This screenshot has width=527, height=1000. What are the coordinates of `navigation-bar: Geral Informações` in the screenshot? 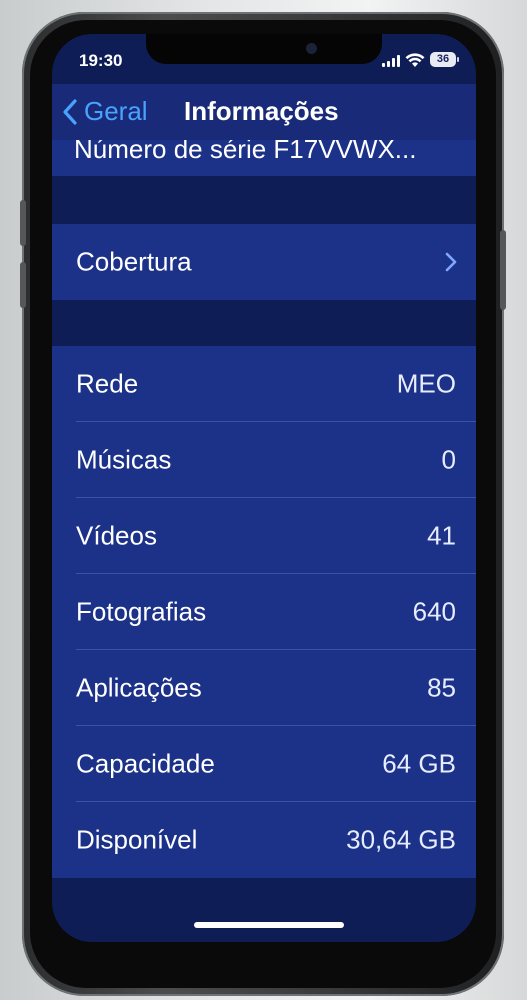 It's located at (264, 112).